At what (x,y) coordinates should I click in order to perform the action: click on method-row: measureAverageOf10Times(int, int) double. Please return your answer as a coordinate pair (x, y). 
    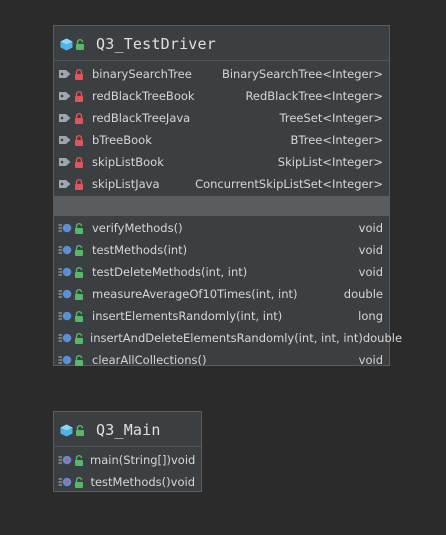
    Looking at the image, I should click on (221, 294).